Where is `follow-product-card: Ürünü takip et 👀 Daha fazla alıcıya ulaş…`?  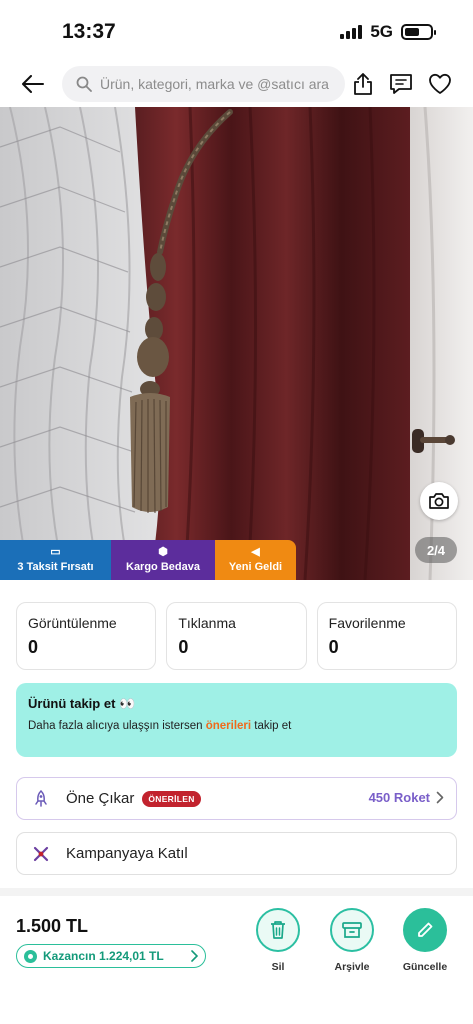 follow-product-card: Ürünü takip et 👀 Daha fazla alıcıya ulaş… is located at coordinates (236, 720).